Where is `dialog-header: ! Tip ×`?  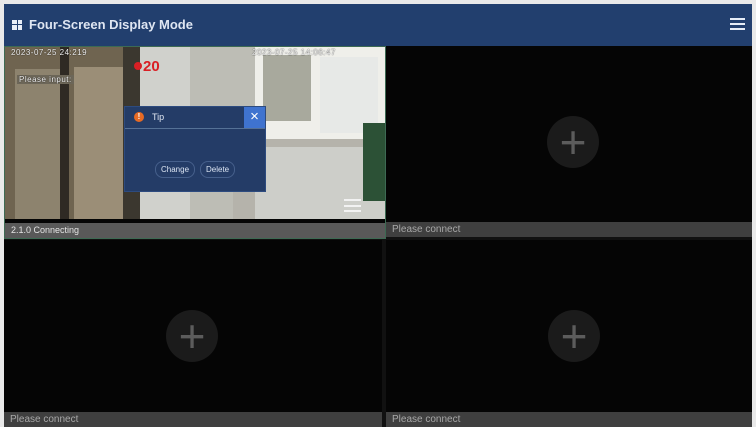 dialog-header: ! Tip × is located at coordinates (195, 118).